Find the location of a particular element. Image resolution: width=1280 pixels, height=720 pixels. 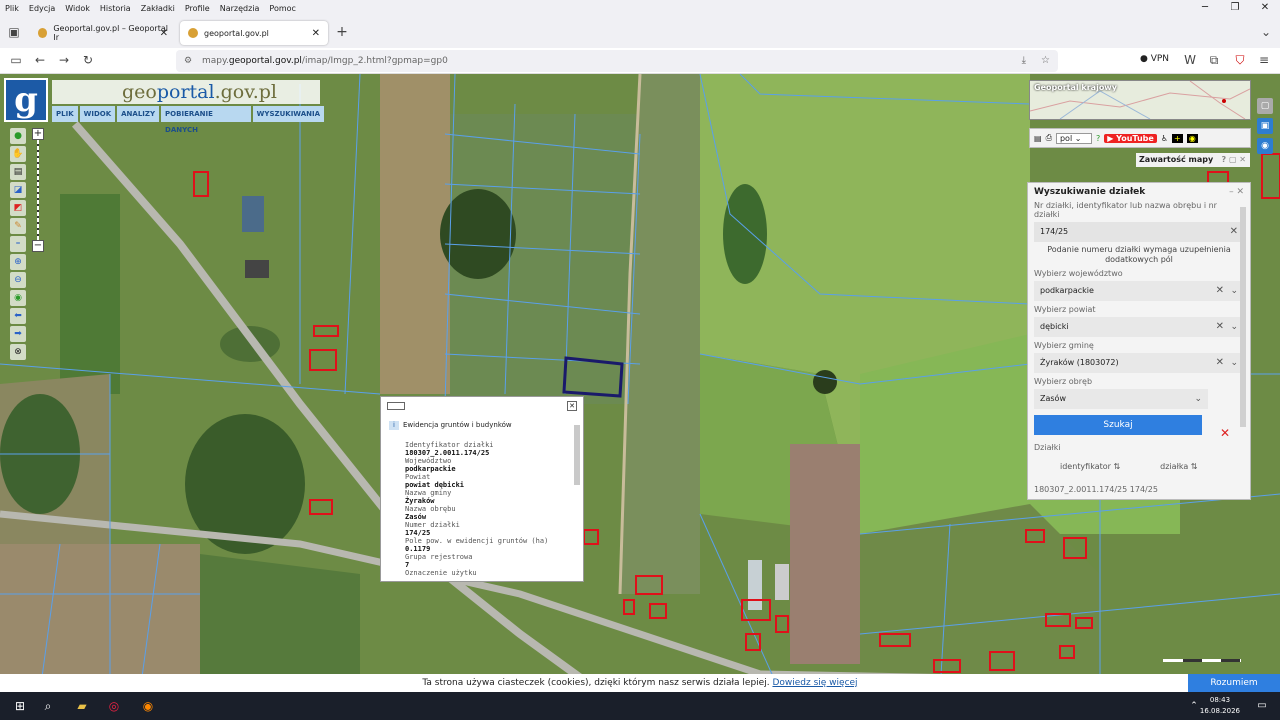

vpn-button: ● VPN is located at coordinates (1154, 59).